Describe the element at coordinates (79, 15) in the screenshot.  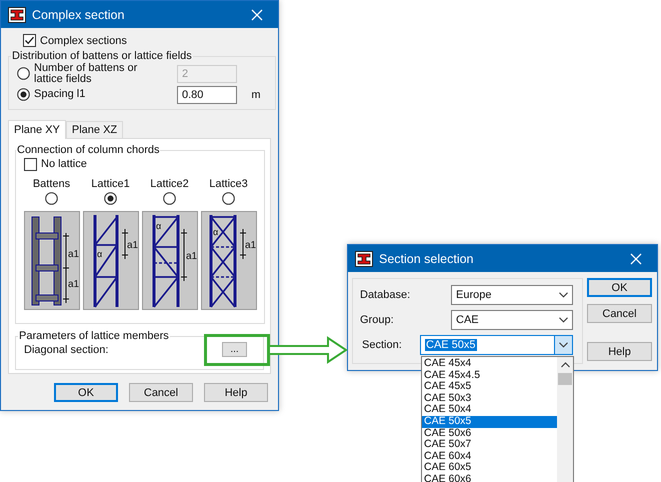
I see `window-title: Complex section` at that location.